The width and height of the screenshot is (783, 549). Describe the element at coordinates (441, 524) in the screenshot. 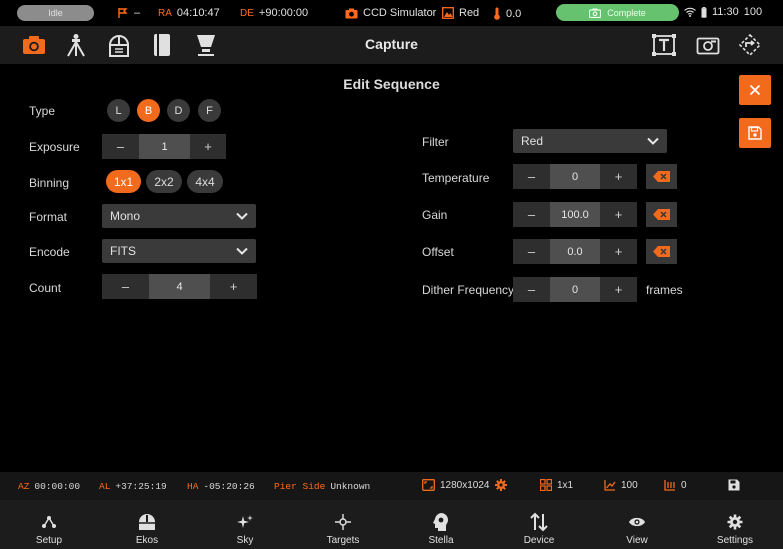

I see `nav-stella: Stella` at that location.